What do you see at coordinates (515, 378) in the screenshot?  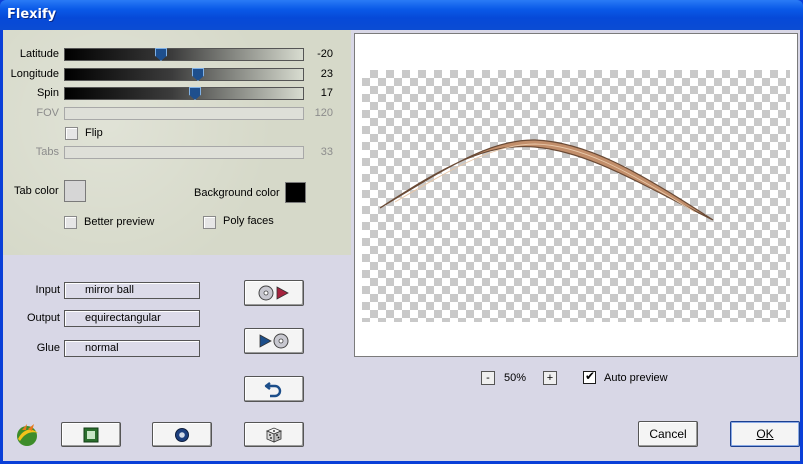 I see `zoom-level: 50%` at bounding box center [515, 378].